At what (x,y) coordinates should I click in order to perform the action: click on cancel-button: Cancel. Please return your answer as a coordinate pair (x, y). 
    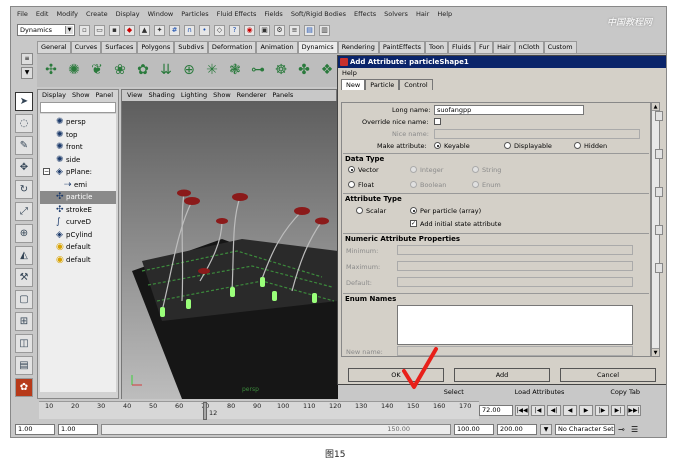
    Looking at the image, I should click on (608, 375).